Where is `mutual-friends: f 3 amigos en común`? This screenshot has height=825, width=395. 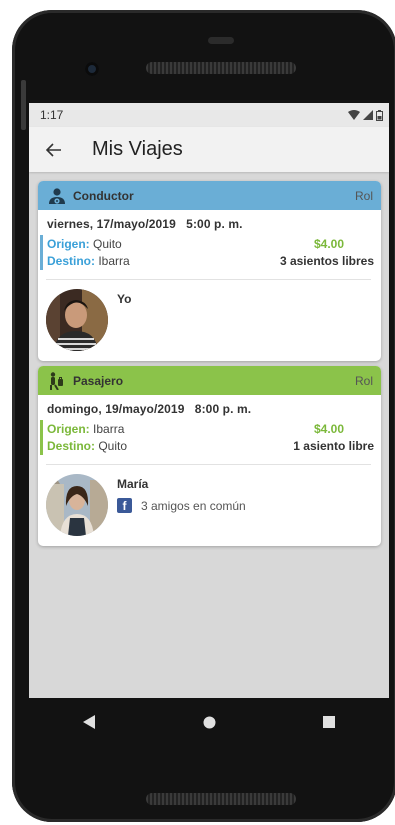 mutual-friends: f 3 amigos en común is located at coordinates (181, 505).